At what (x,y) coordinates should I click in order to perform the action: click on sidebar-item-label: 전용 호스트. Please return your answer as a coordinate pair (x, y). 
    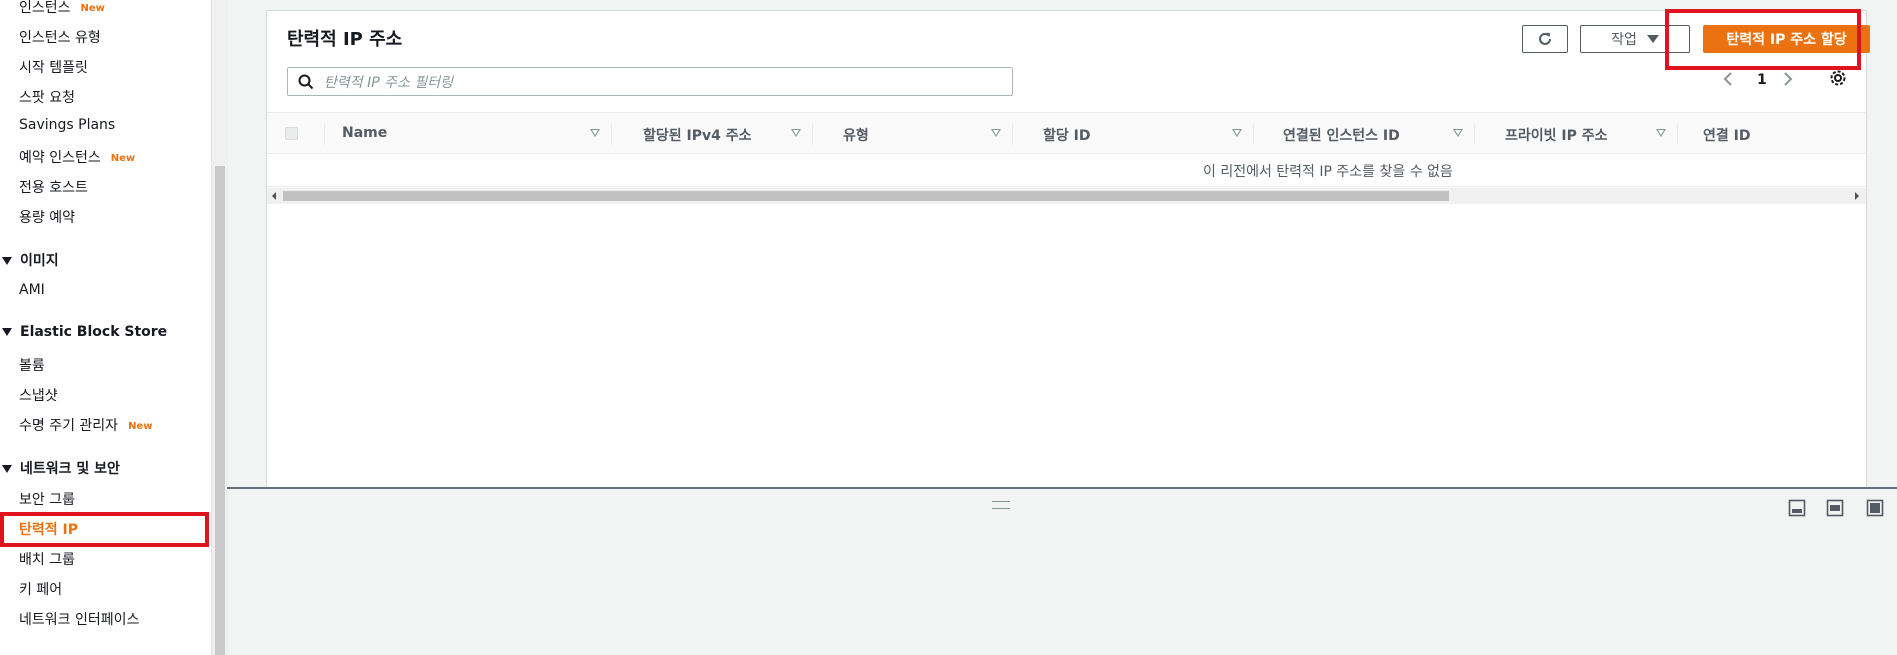
    Looking at the image, I should click on (53, 188).